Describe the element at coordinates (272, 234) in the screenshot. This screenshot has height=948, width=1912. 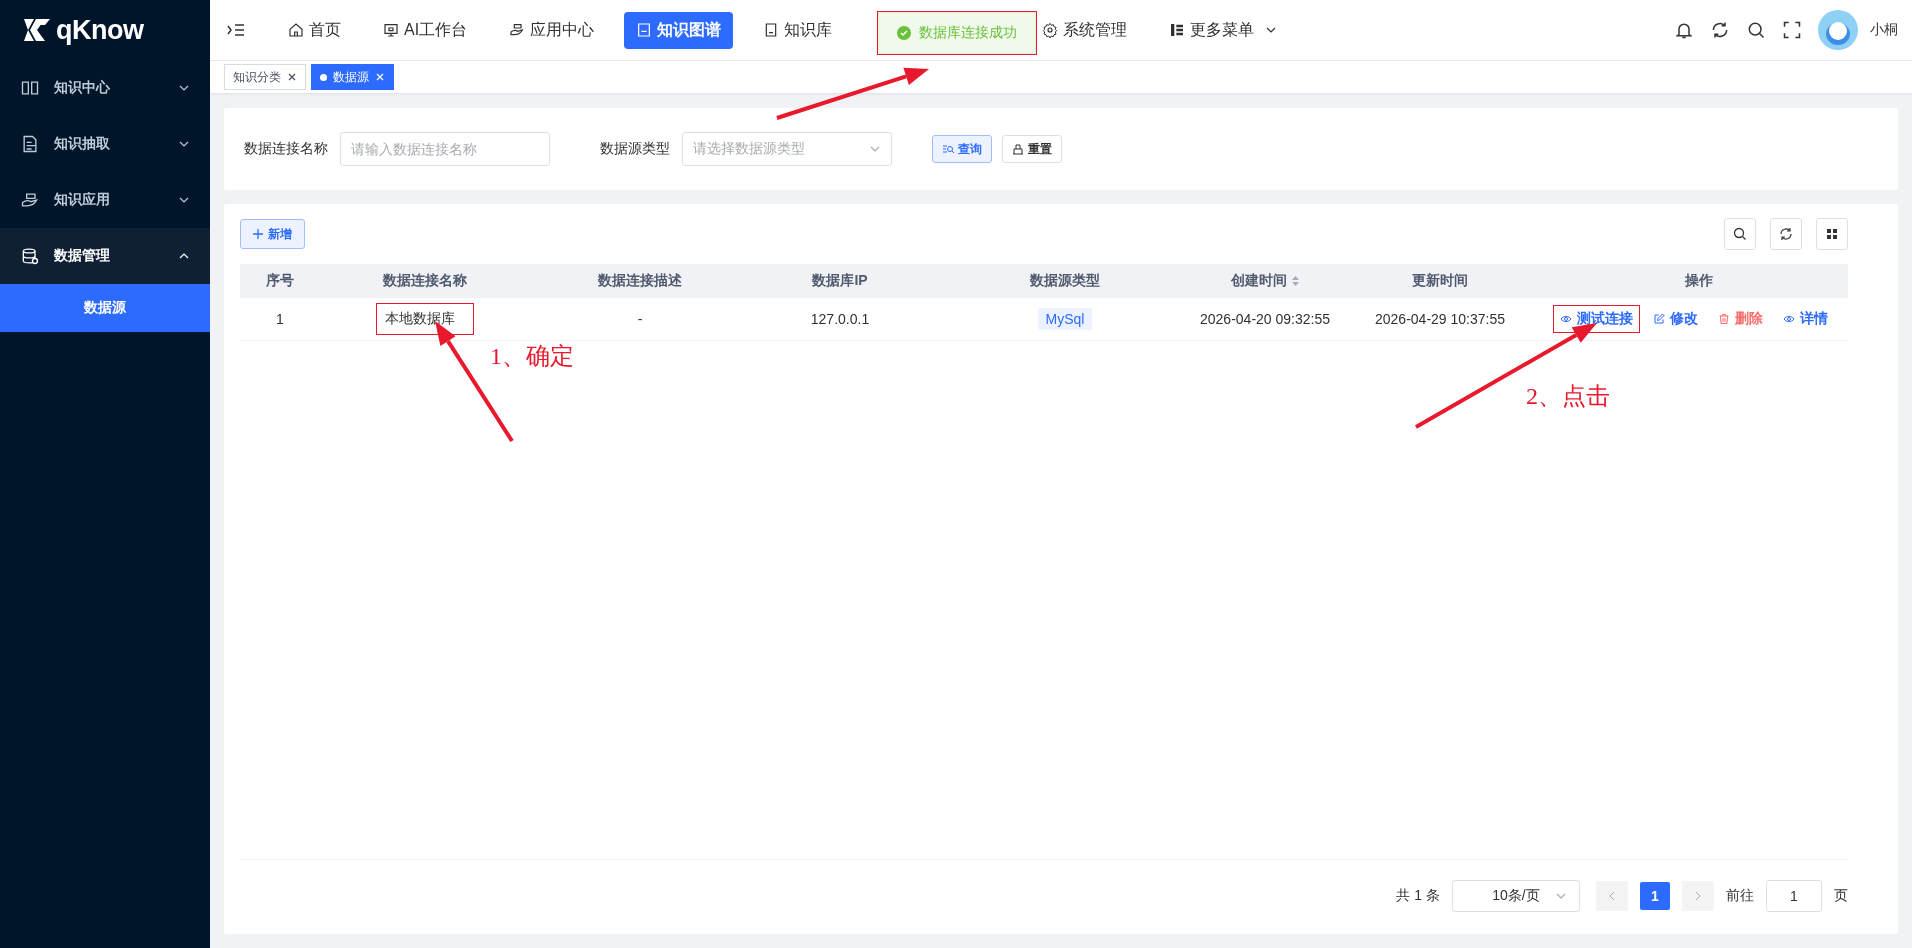
I see `add-button: 新增` at that location.